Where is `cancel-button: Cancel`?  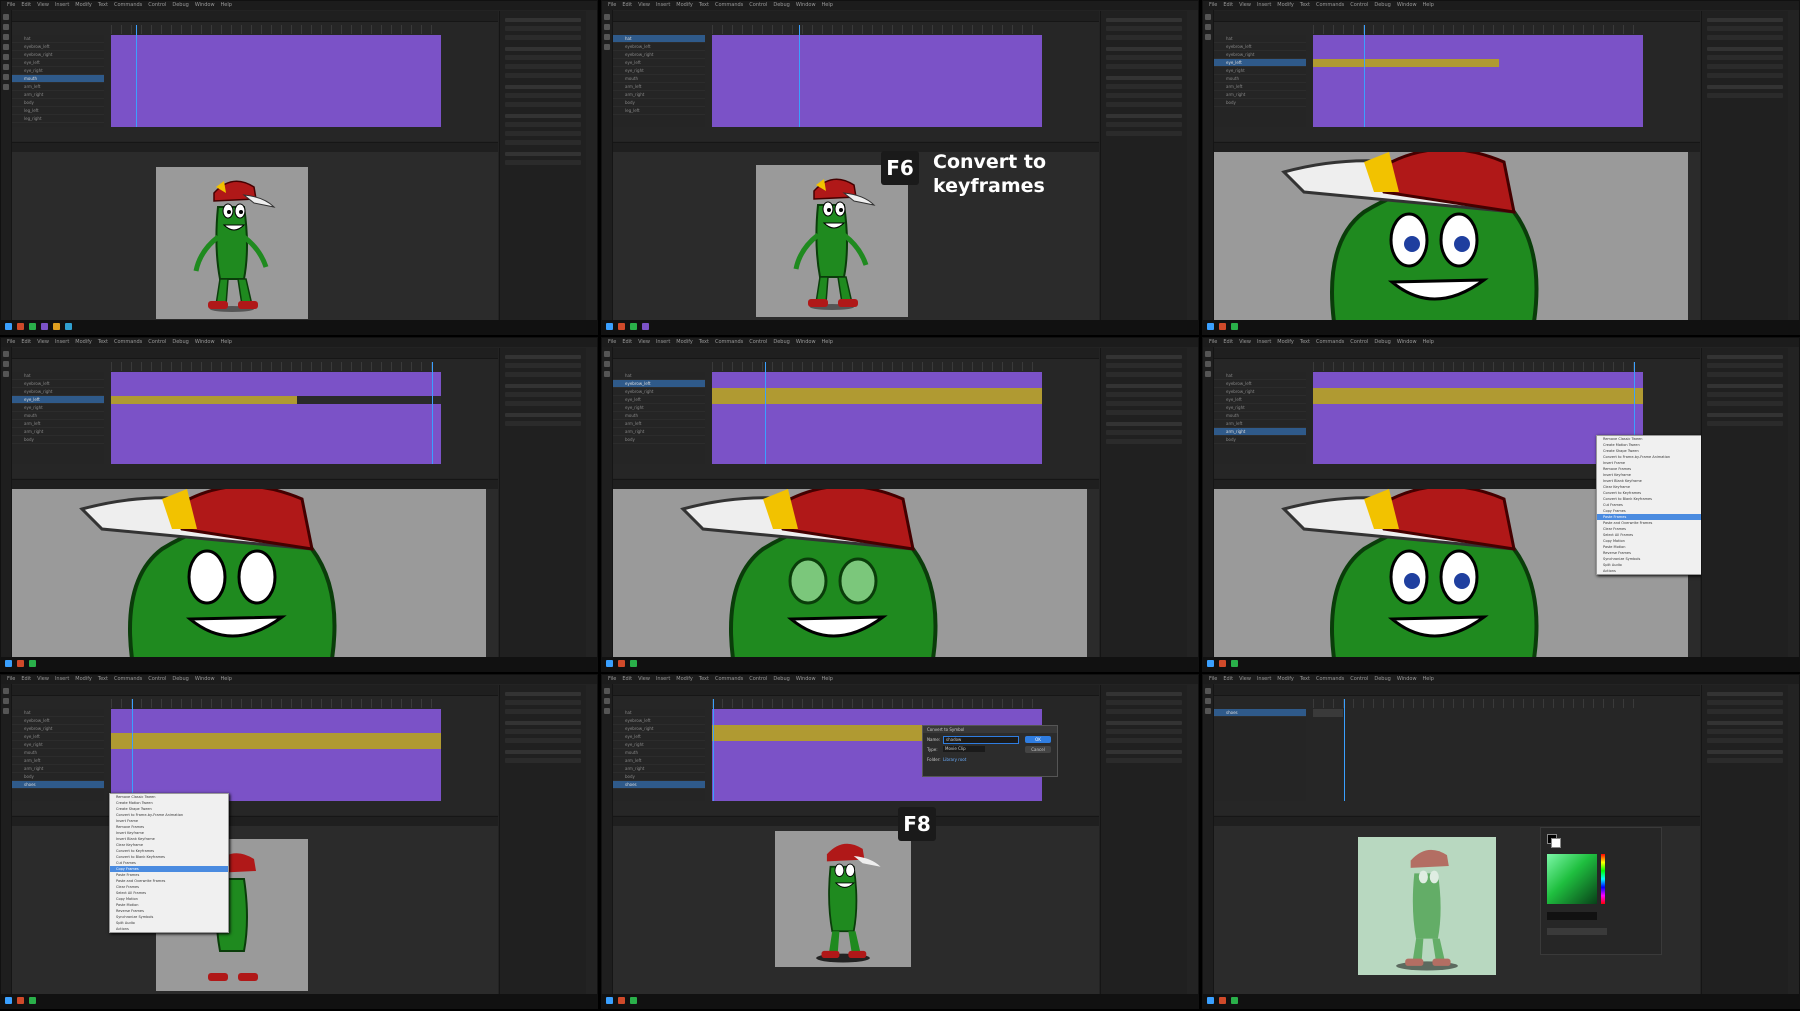
cancel-button: Cancel is located at coordinates (1038, 749).